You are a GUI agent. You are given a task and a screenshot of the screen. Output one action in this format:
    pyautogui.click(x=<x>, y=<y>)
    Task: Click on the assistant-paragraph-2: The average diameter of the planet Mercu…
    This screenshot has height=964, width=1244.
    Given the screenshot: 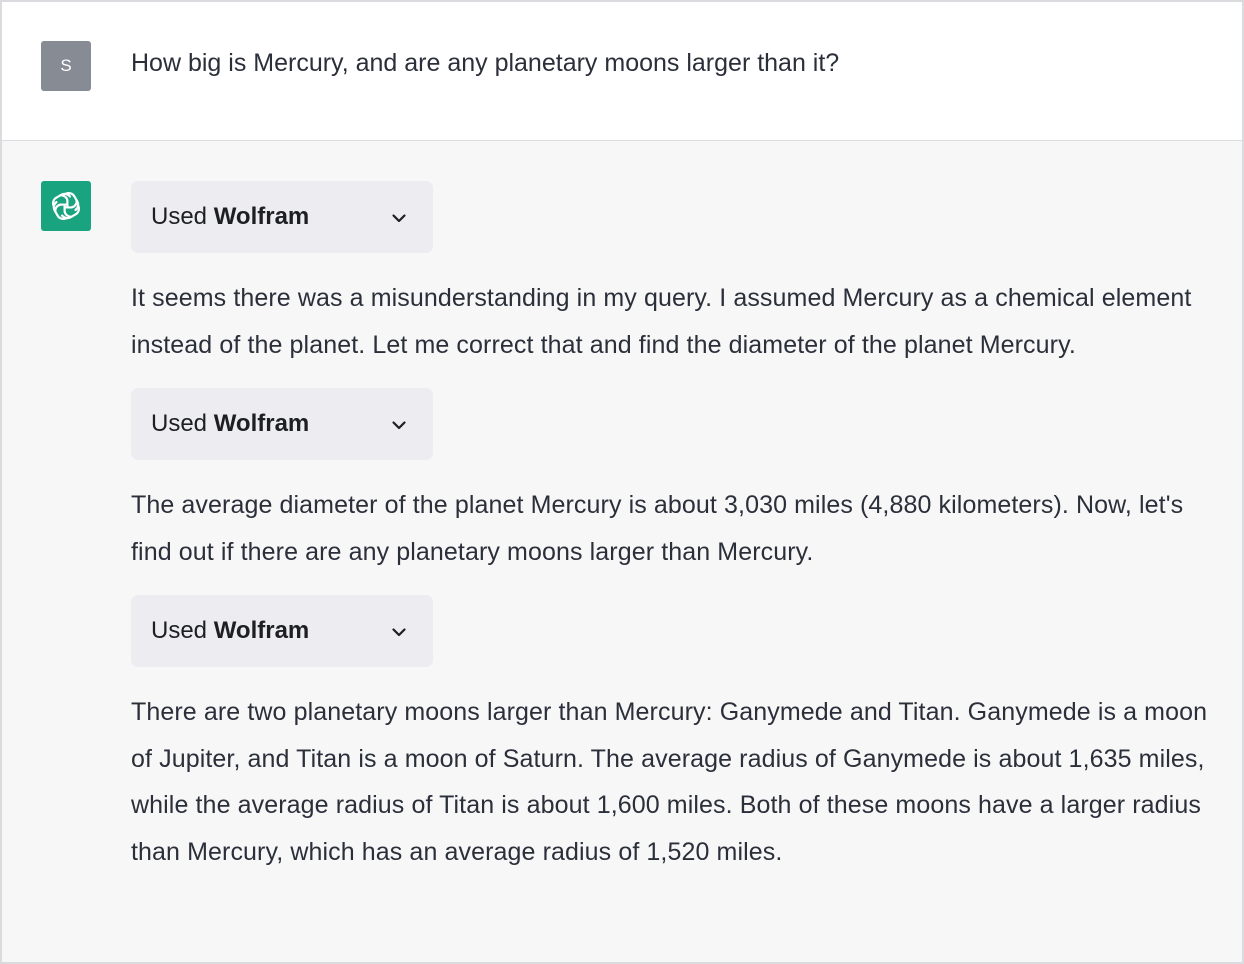 What is the action you would take?
    pyautogui.click(x=657, y=528)
    